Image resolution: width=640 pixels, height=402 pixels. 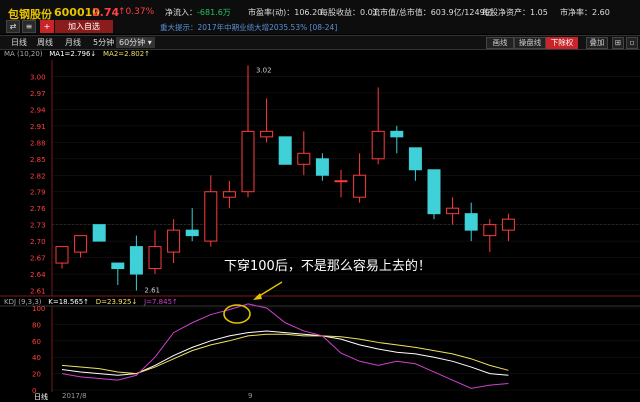 What do you see at coordinates (91, 302) in the screenshot?
I see `kdj-legend: KDJ (9,3,3) K=18.565↑ D=23.925↓ J=7.845↑` at bounding box center [91, 302].